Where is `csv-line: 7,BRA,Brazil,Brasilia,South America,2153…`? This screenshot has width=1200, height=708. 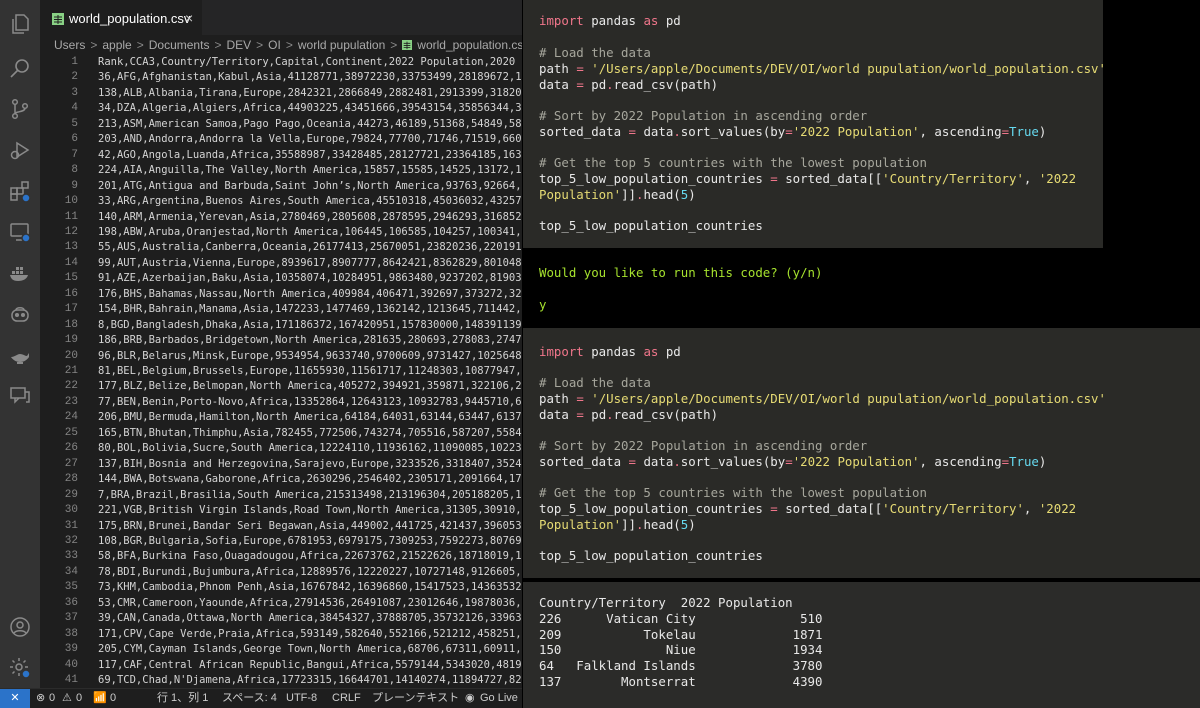 csv-line: 7,BRA,Brazil,Brasilia,South America,2153… is located at coordinates (310, 494).